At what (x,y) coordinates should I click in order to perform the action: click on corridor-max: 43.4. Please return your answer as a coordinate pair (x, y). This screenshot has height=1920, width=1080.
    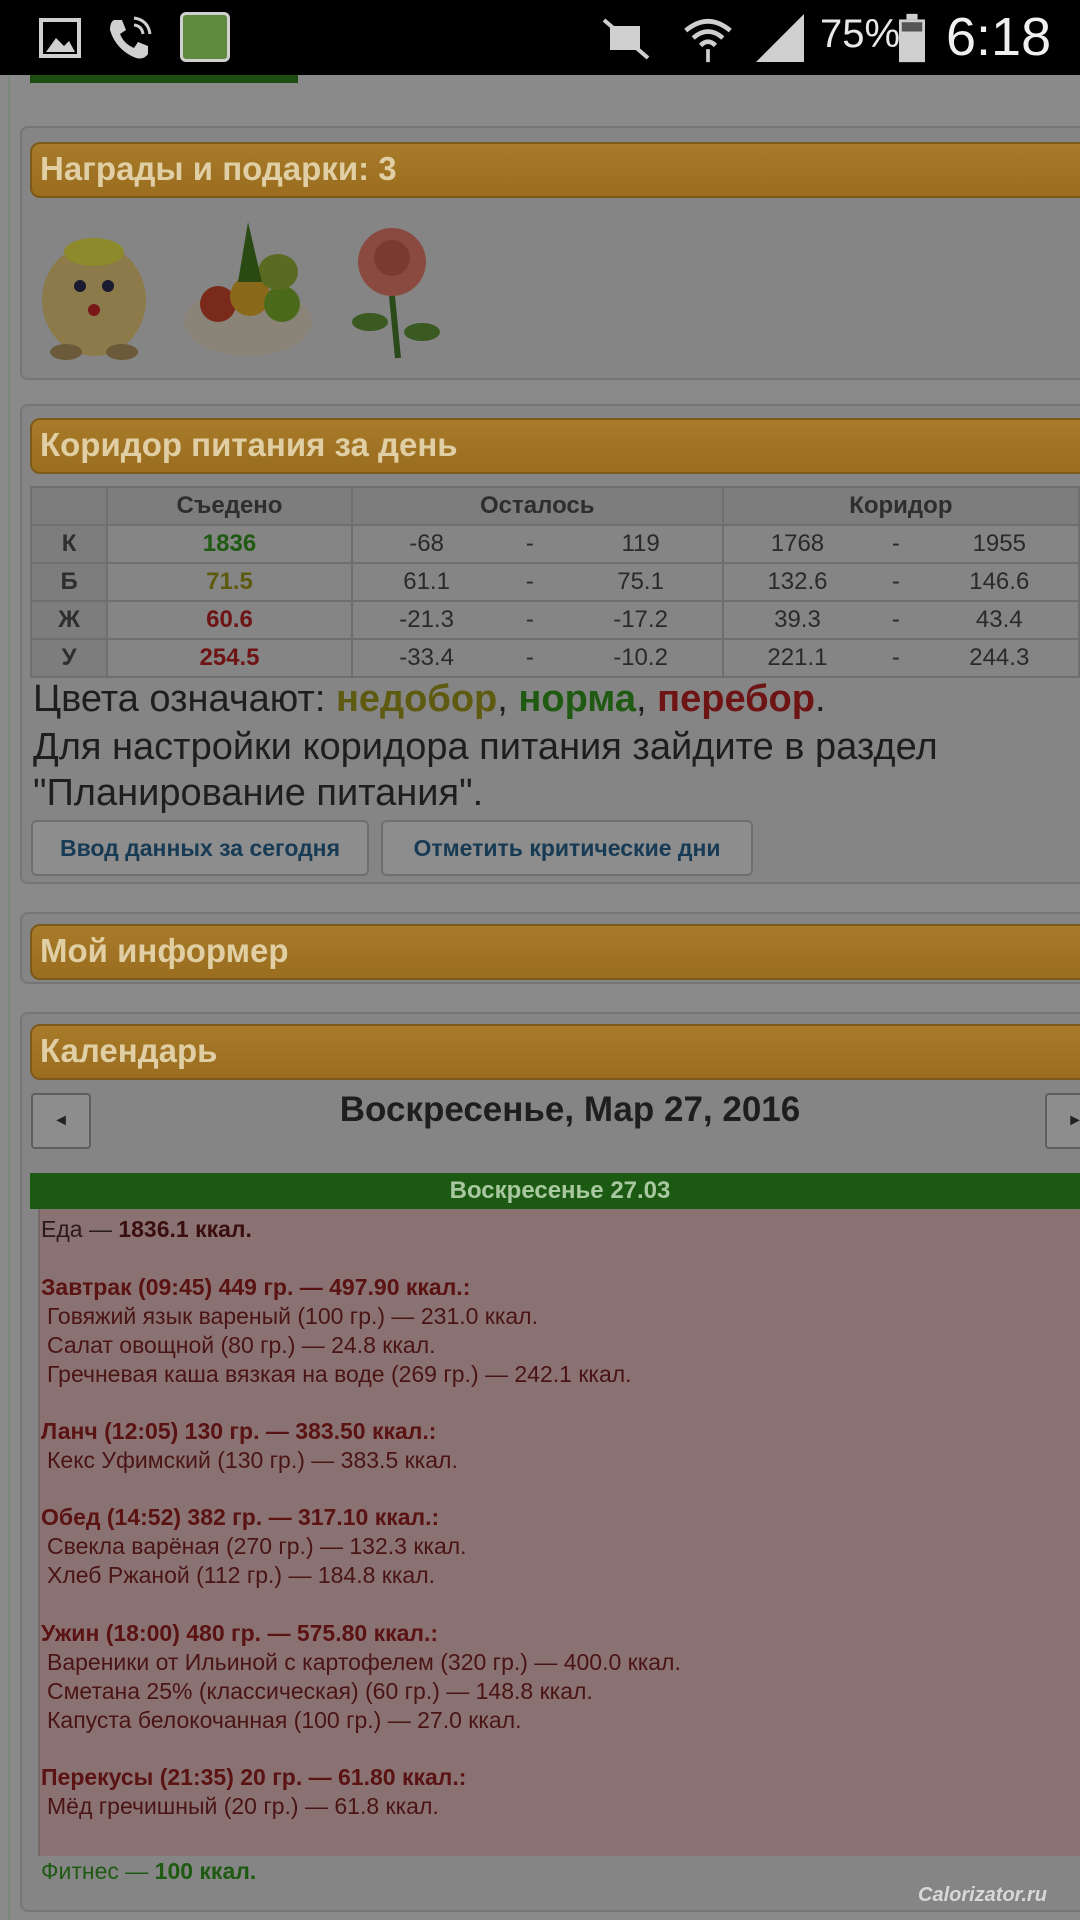
    Looking at the image, I should click on (1000, 620).